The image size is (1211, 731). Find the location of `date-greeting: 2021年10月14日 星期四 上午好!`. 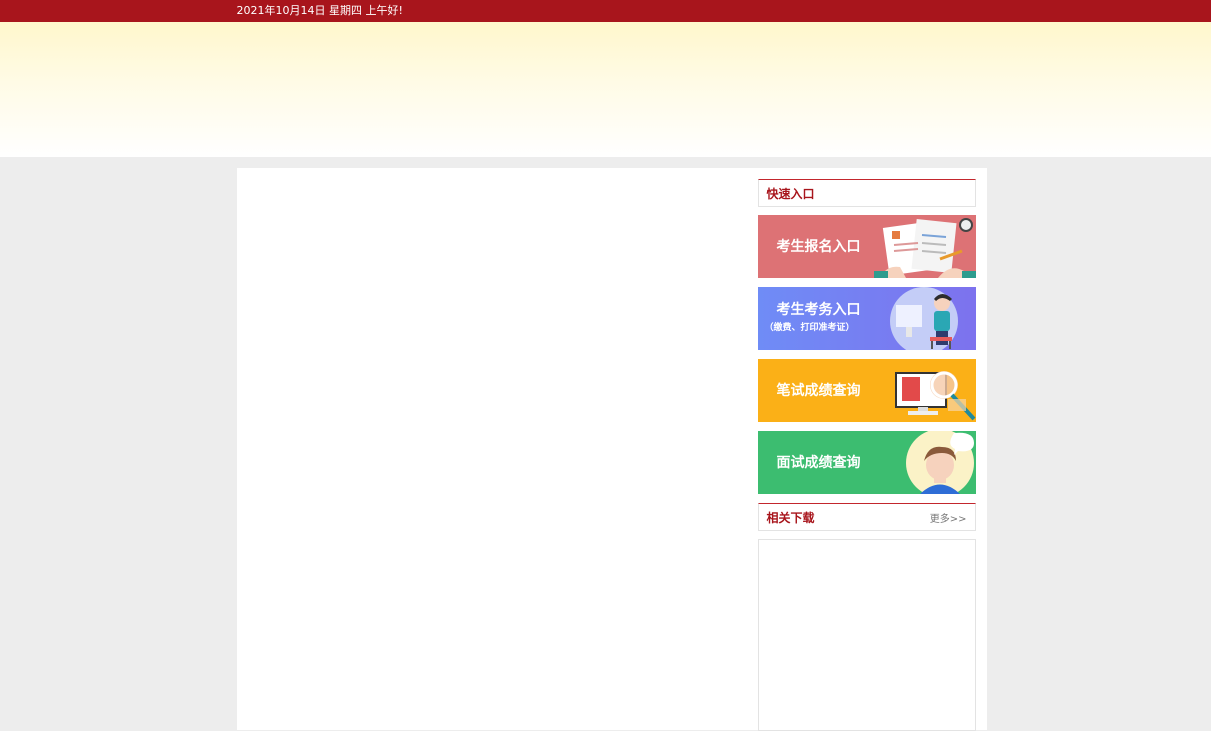

date-greeting: 2021年10月14日 星期四 上午好! is located at coordinates (319, 10).